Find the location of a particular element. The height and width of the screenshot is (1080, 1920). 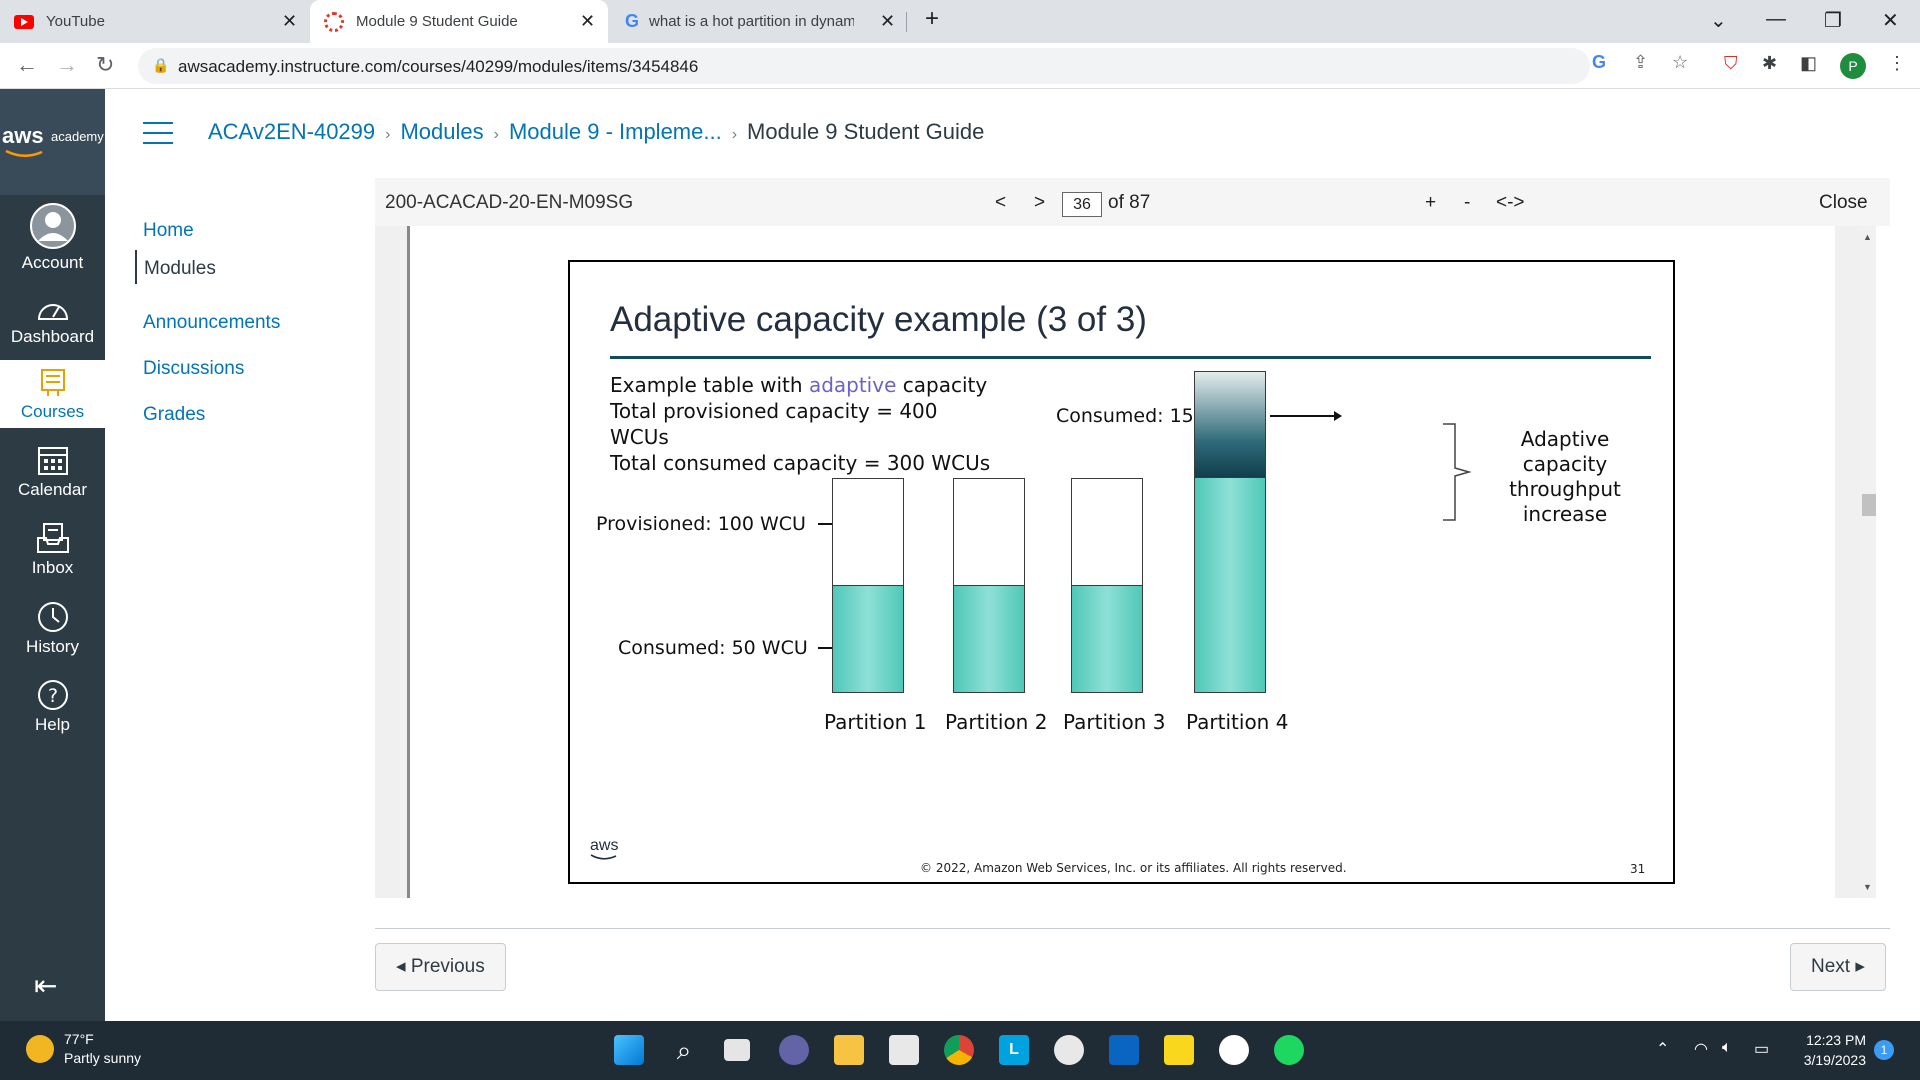

tab-module-guide: Module 9 Student Guide ✕ is located at coordinates (459, 21).